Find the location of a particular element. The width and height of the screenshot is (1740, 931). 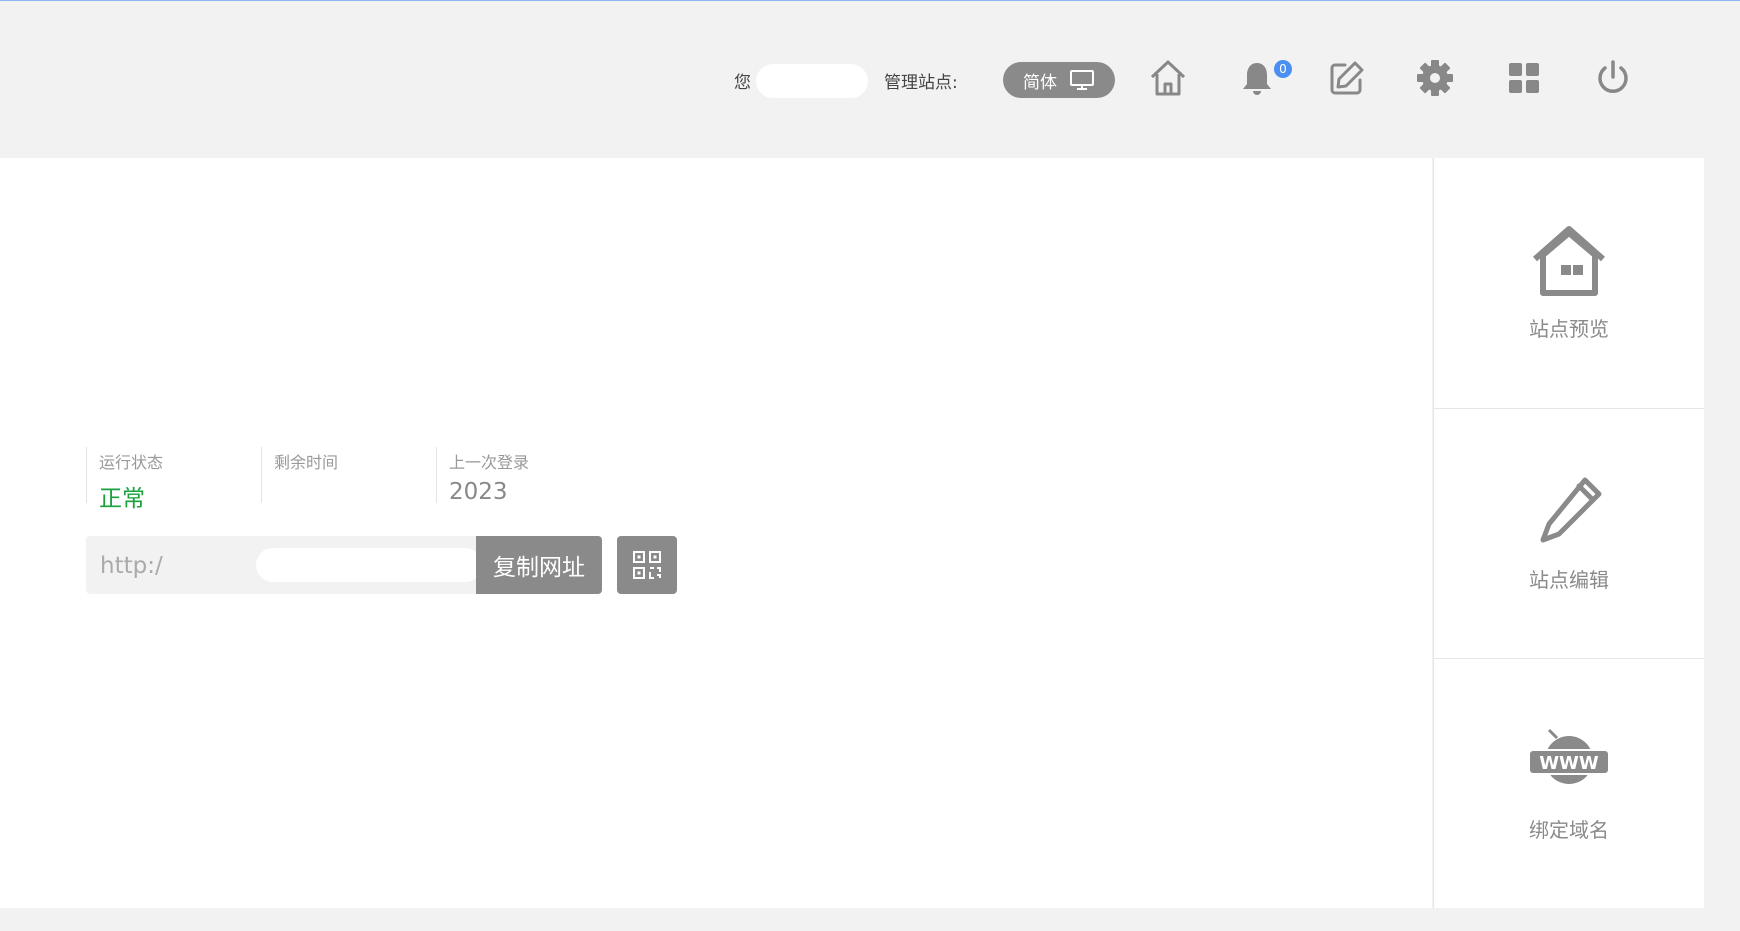

site-preview-button: 站点预览 is located at coordinates (1569, 282).